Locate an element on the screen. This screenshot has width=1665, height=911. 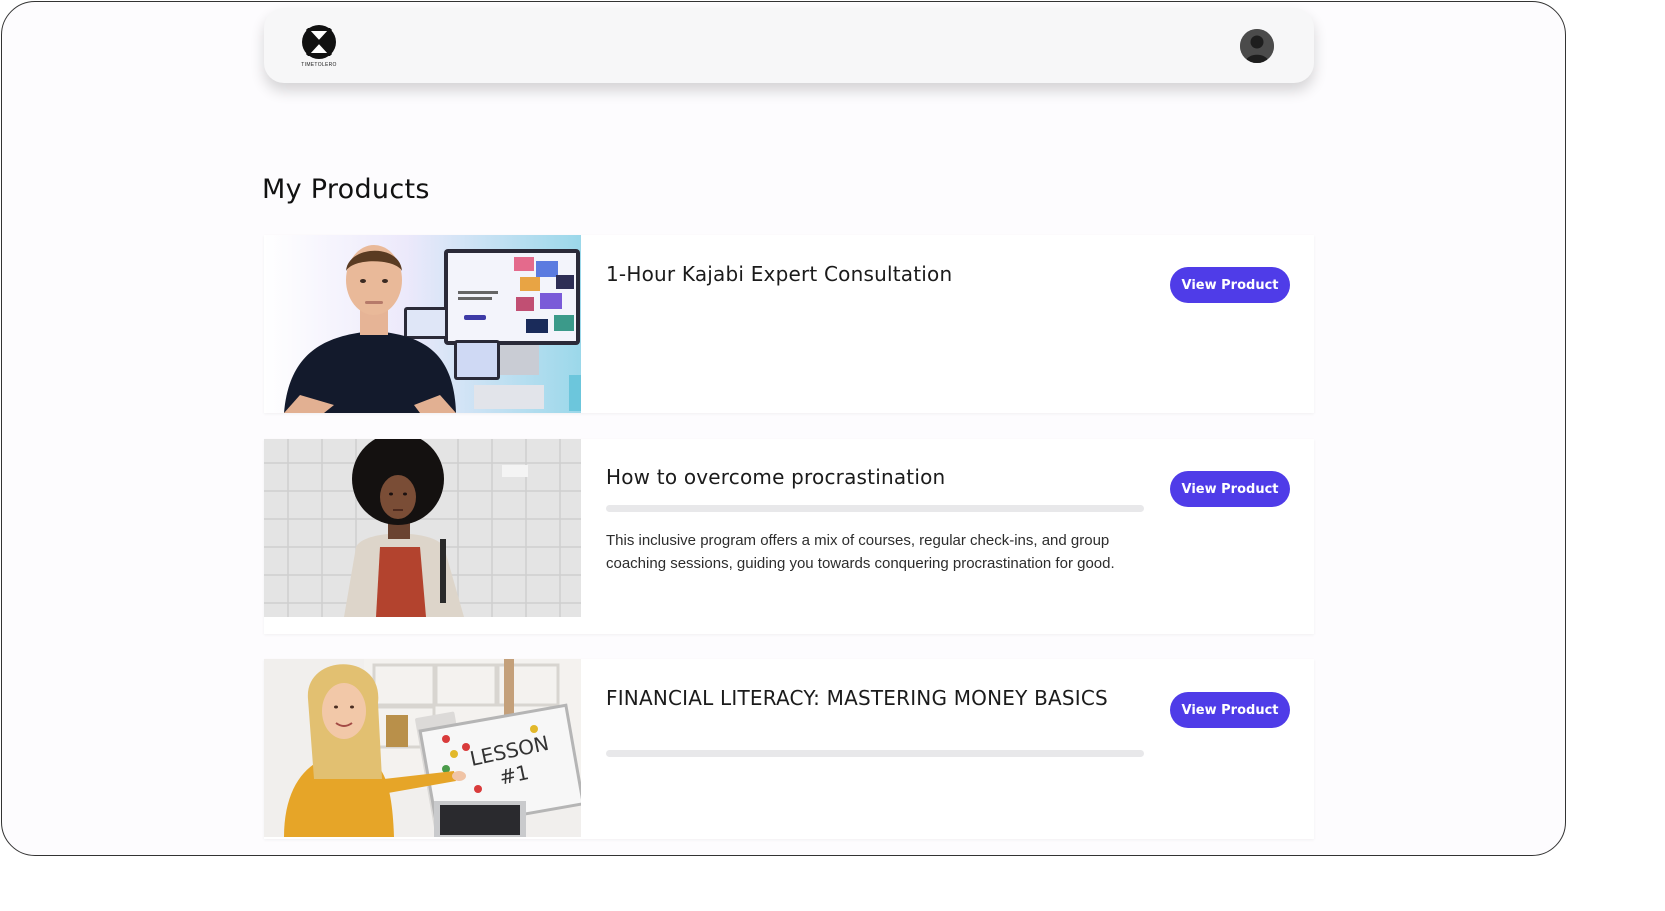
product-title: 1-Hour Kajabi Expert Consultation is located at coordinates (871, 274).